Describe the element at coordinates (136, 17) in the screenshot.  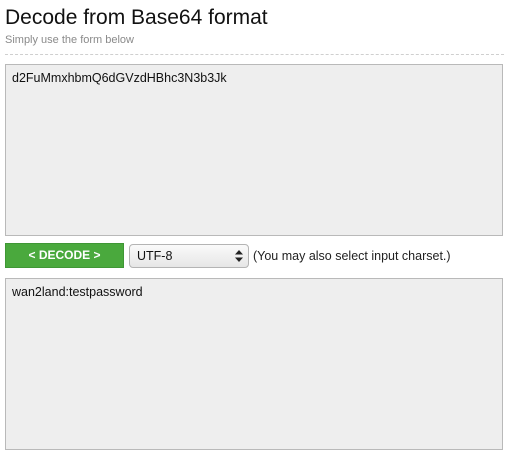
I see `page-title: Decode from Base64 format` at that location.